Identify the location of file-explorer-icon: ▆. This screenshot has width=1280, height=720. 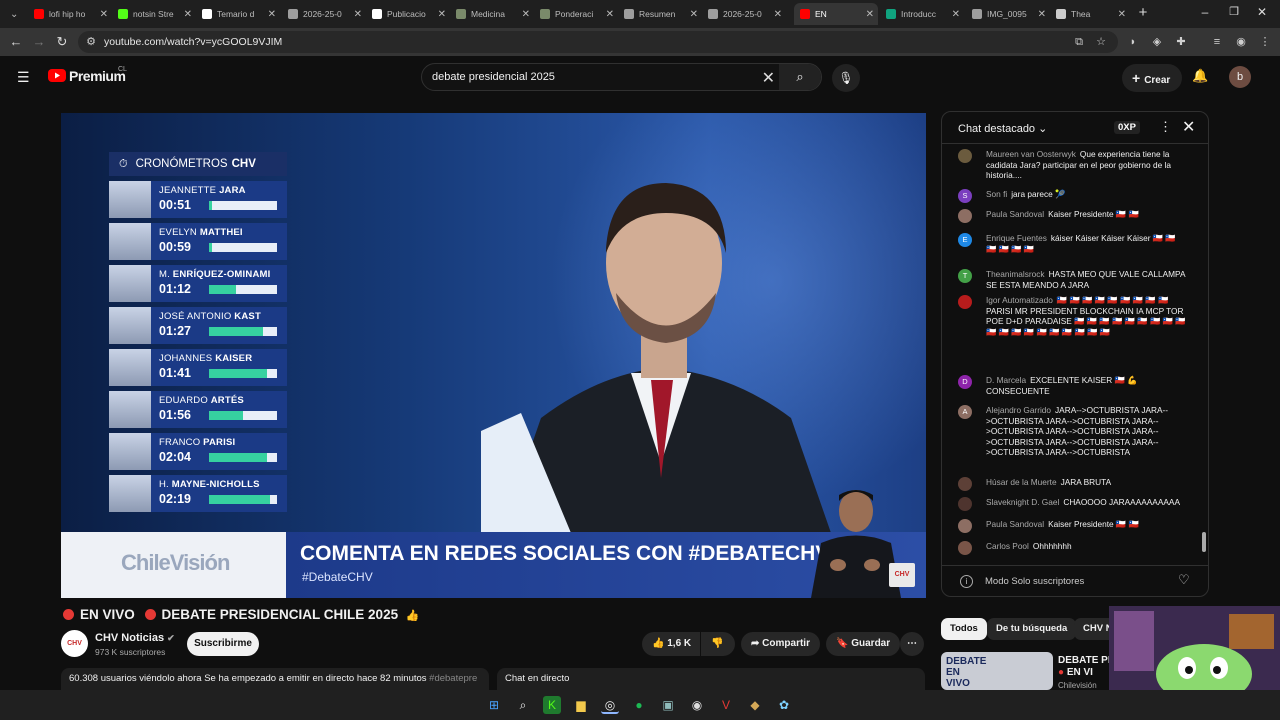
(581, 705).